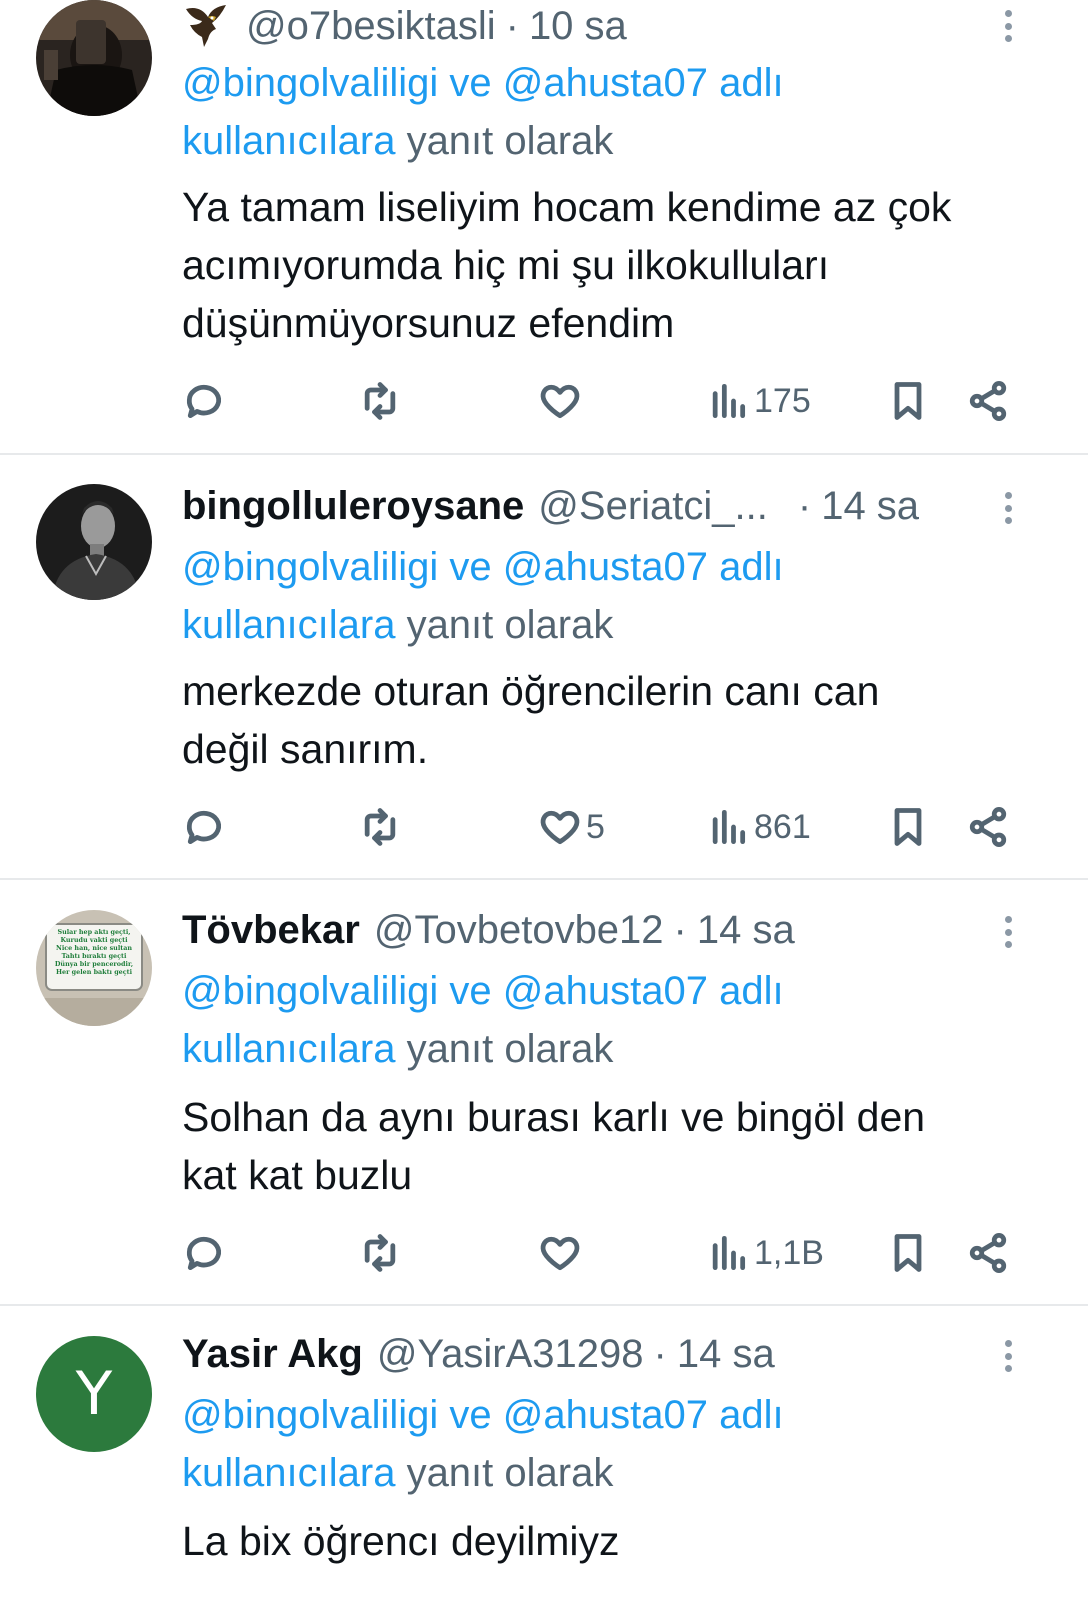 The height and width of the screenshot is (1600, 1088). What do you see at coordinates (510, 1354) in the screenshot?
I see `user-handle: @YasirA31298` at bounding box center [510, 1354].